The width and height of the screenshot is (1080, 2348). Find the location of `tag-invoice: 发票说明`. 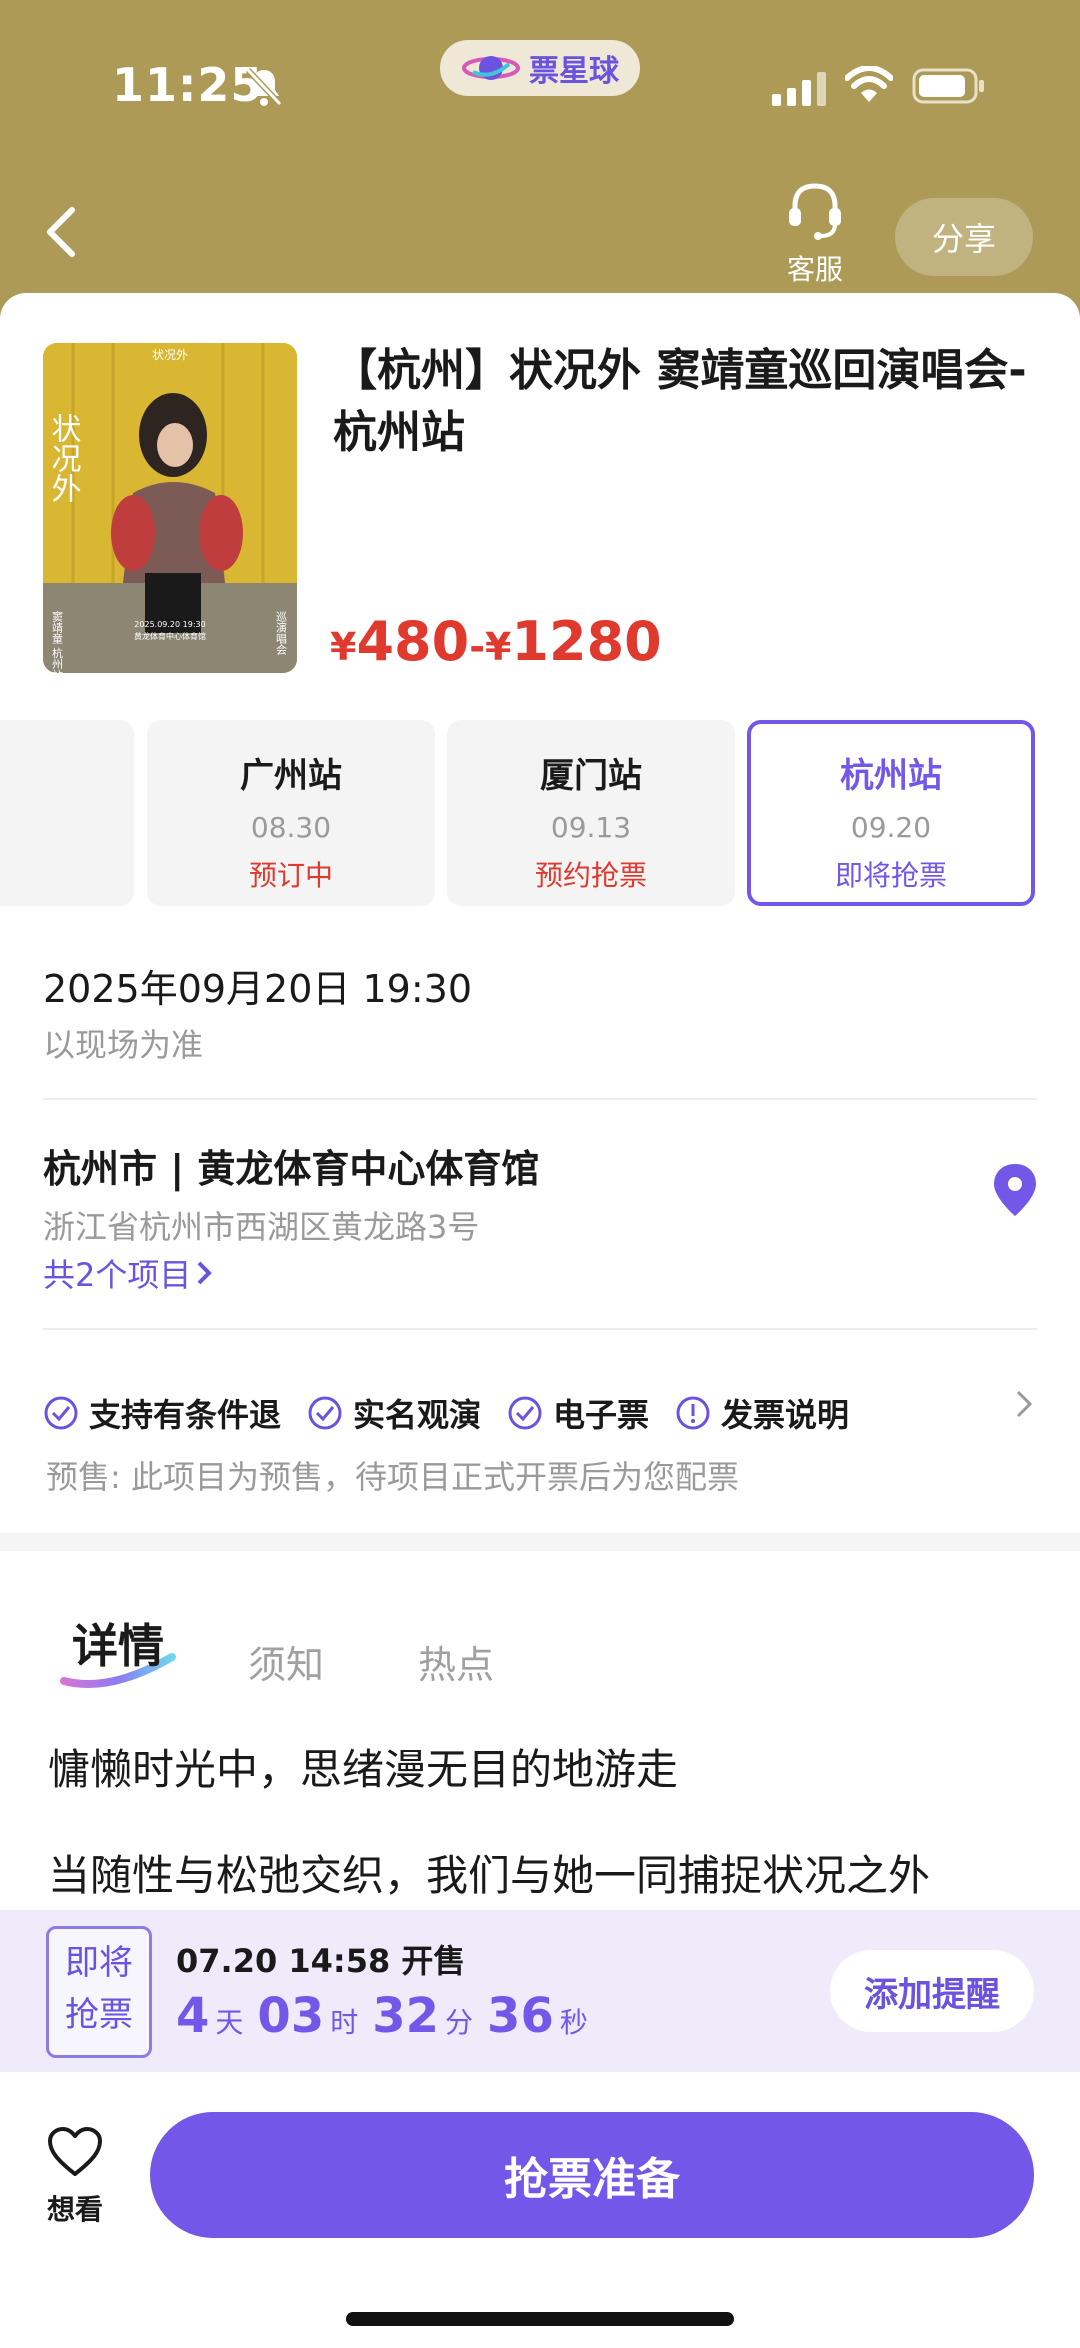

tag-invoice: 发票说明 is located at coordinates (762, 1413).